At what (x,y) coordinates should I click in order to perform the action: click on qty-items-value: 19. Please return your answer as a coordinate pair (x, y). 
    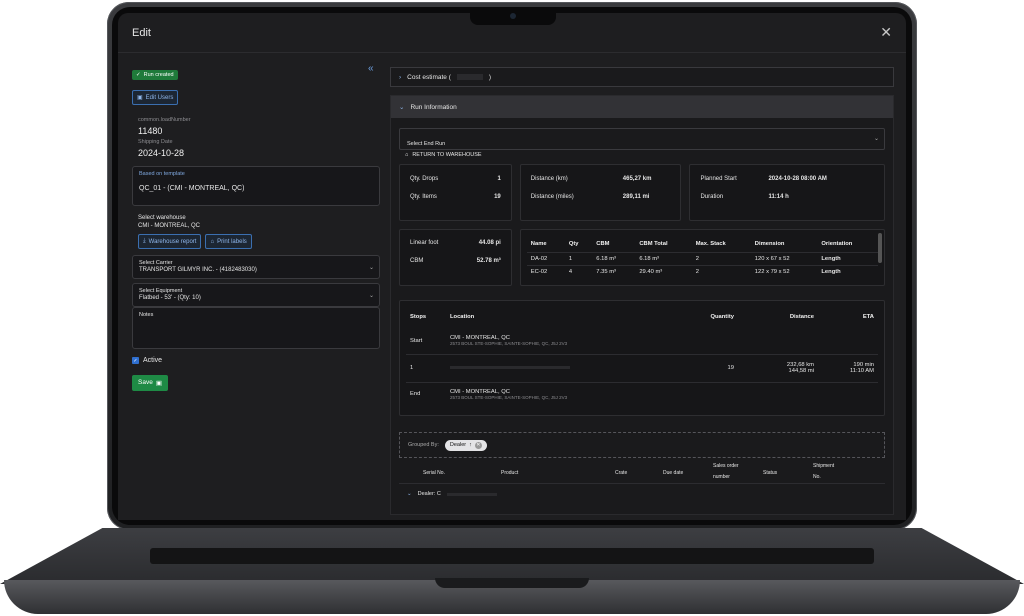
    Looking at the image, I should click on (497, 197).